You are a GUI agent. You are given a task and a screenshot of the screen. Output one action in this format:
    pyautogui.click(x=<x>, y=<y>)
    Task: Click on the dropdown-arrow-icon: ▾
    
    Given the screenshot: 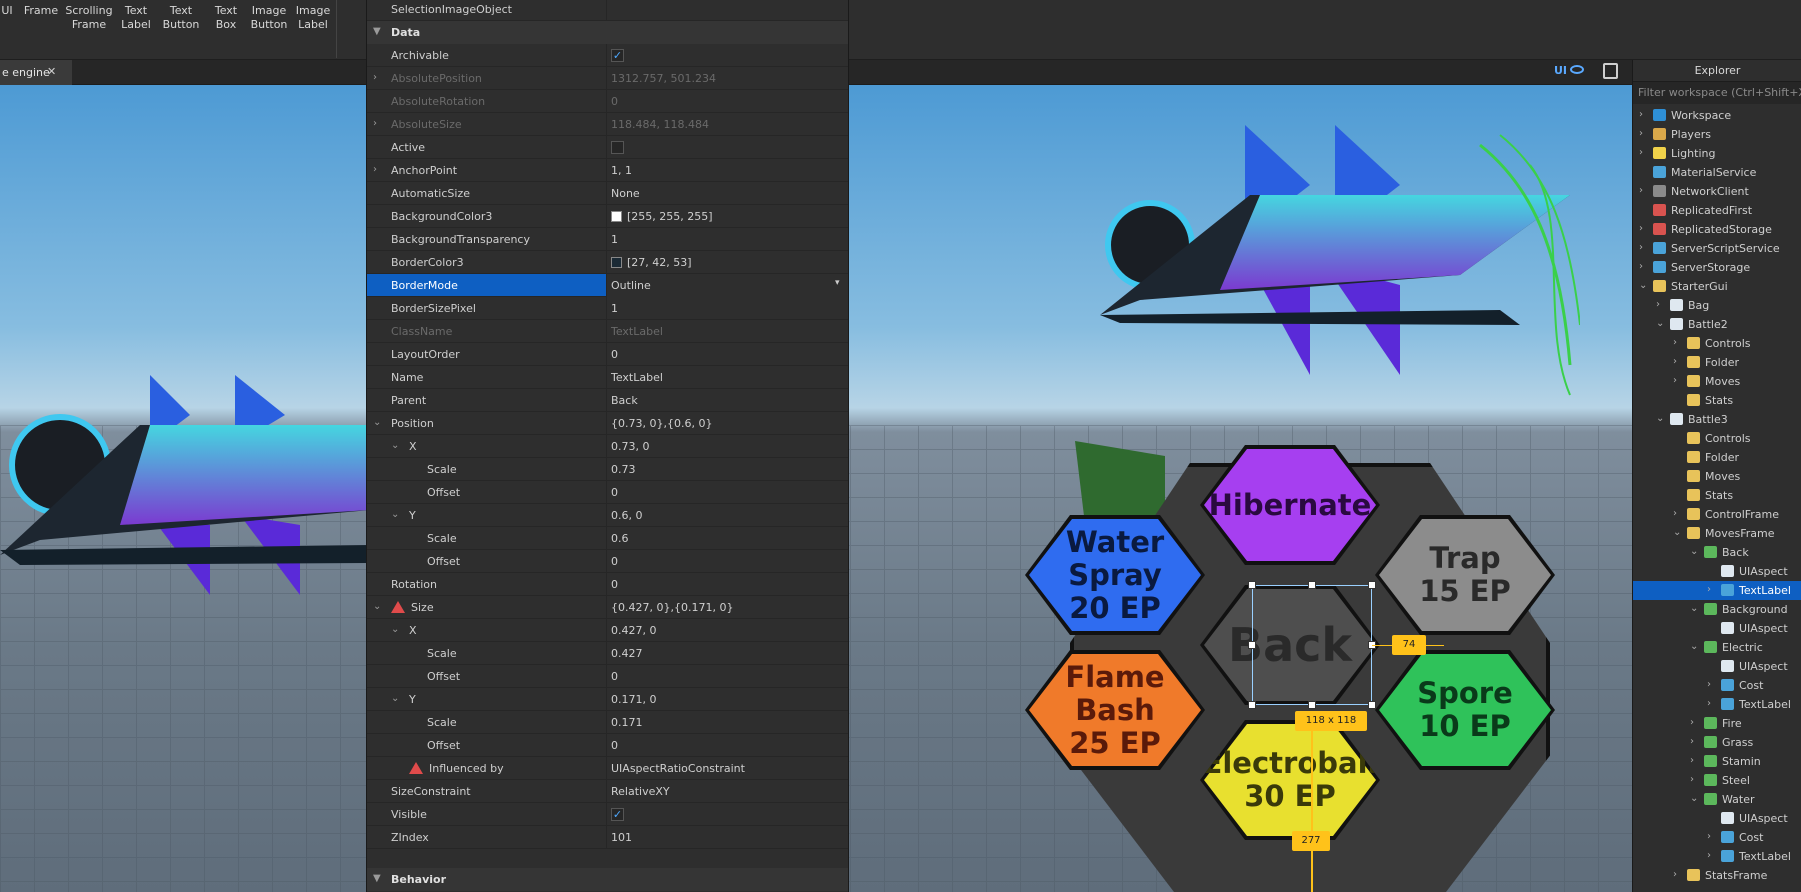 What is the action you would take?
    pyautogui.click(x=837, y=283)
    